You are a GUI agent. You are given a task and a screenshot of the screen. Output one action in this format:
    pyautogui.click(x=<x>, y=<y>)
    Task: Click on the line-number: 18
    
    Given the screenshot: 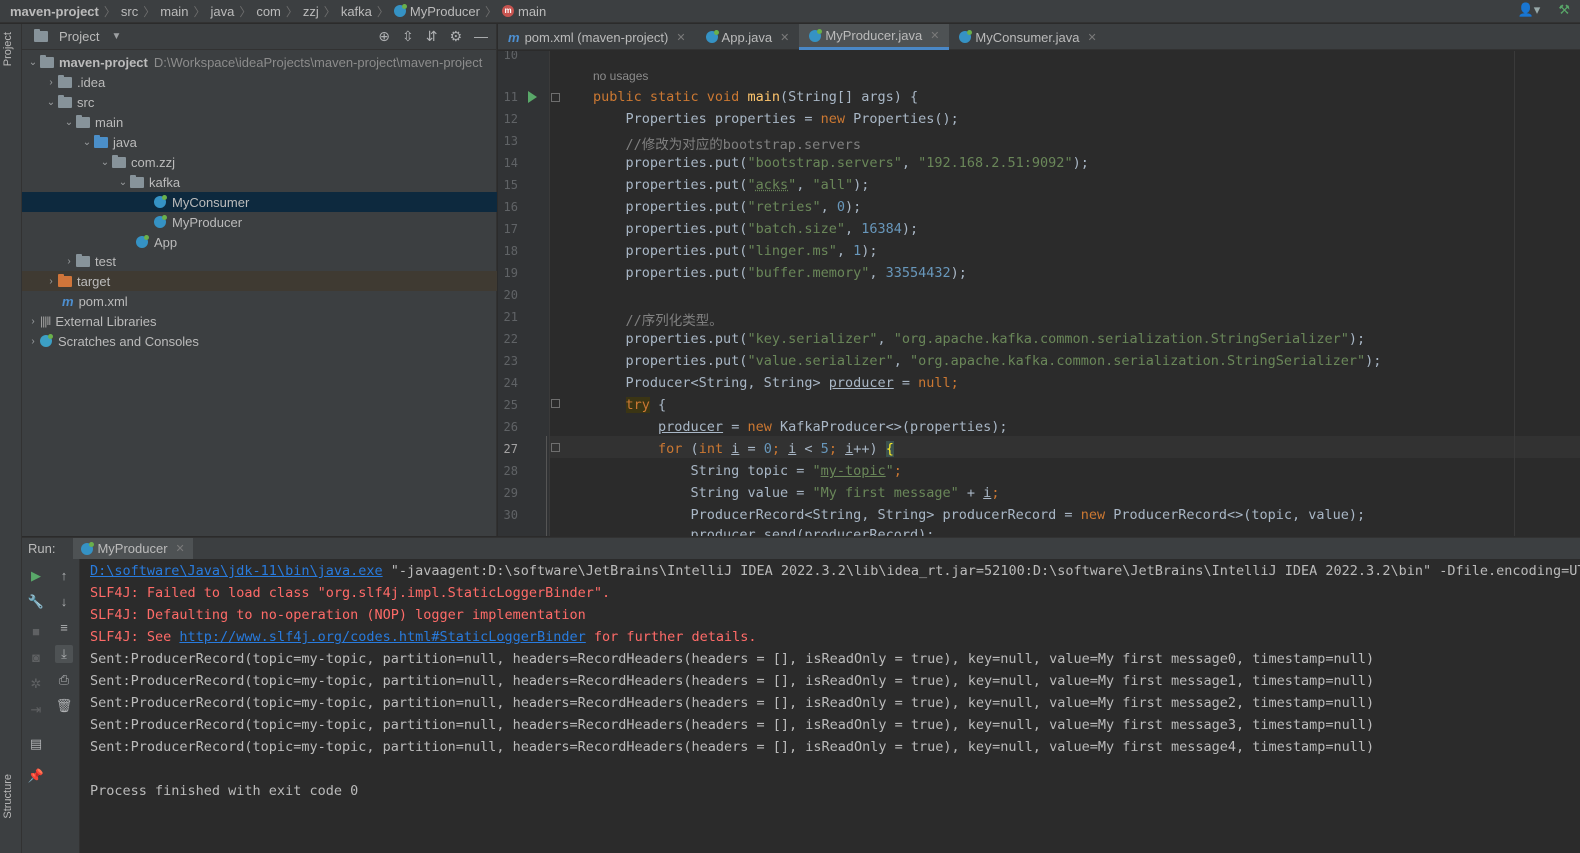 What is the action you would take?
    pyautogui.click(x=510, y=251)
    